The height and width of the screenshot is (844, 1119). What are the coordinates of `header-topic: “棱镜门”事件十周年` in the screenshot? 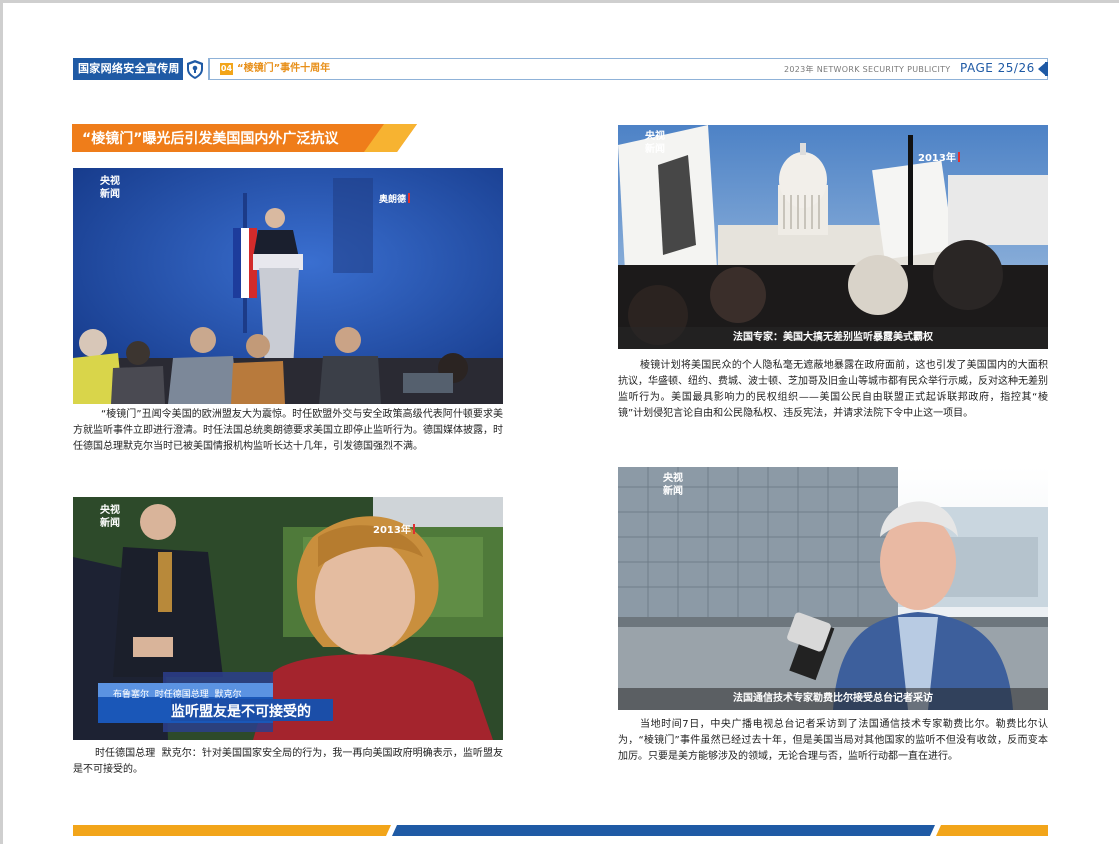 It's located at (284, 68).